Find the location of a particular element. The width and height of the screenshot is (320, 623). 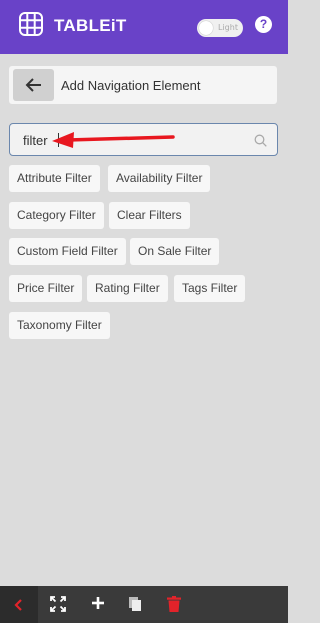

collapse-button is located at coordinates (19, 604).